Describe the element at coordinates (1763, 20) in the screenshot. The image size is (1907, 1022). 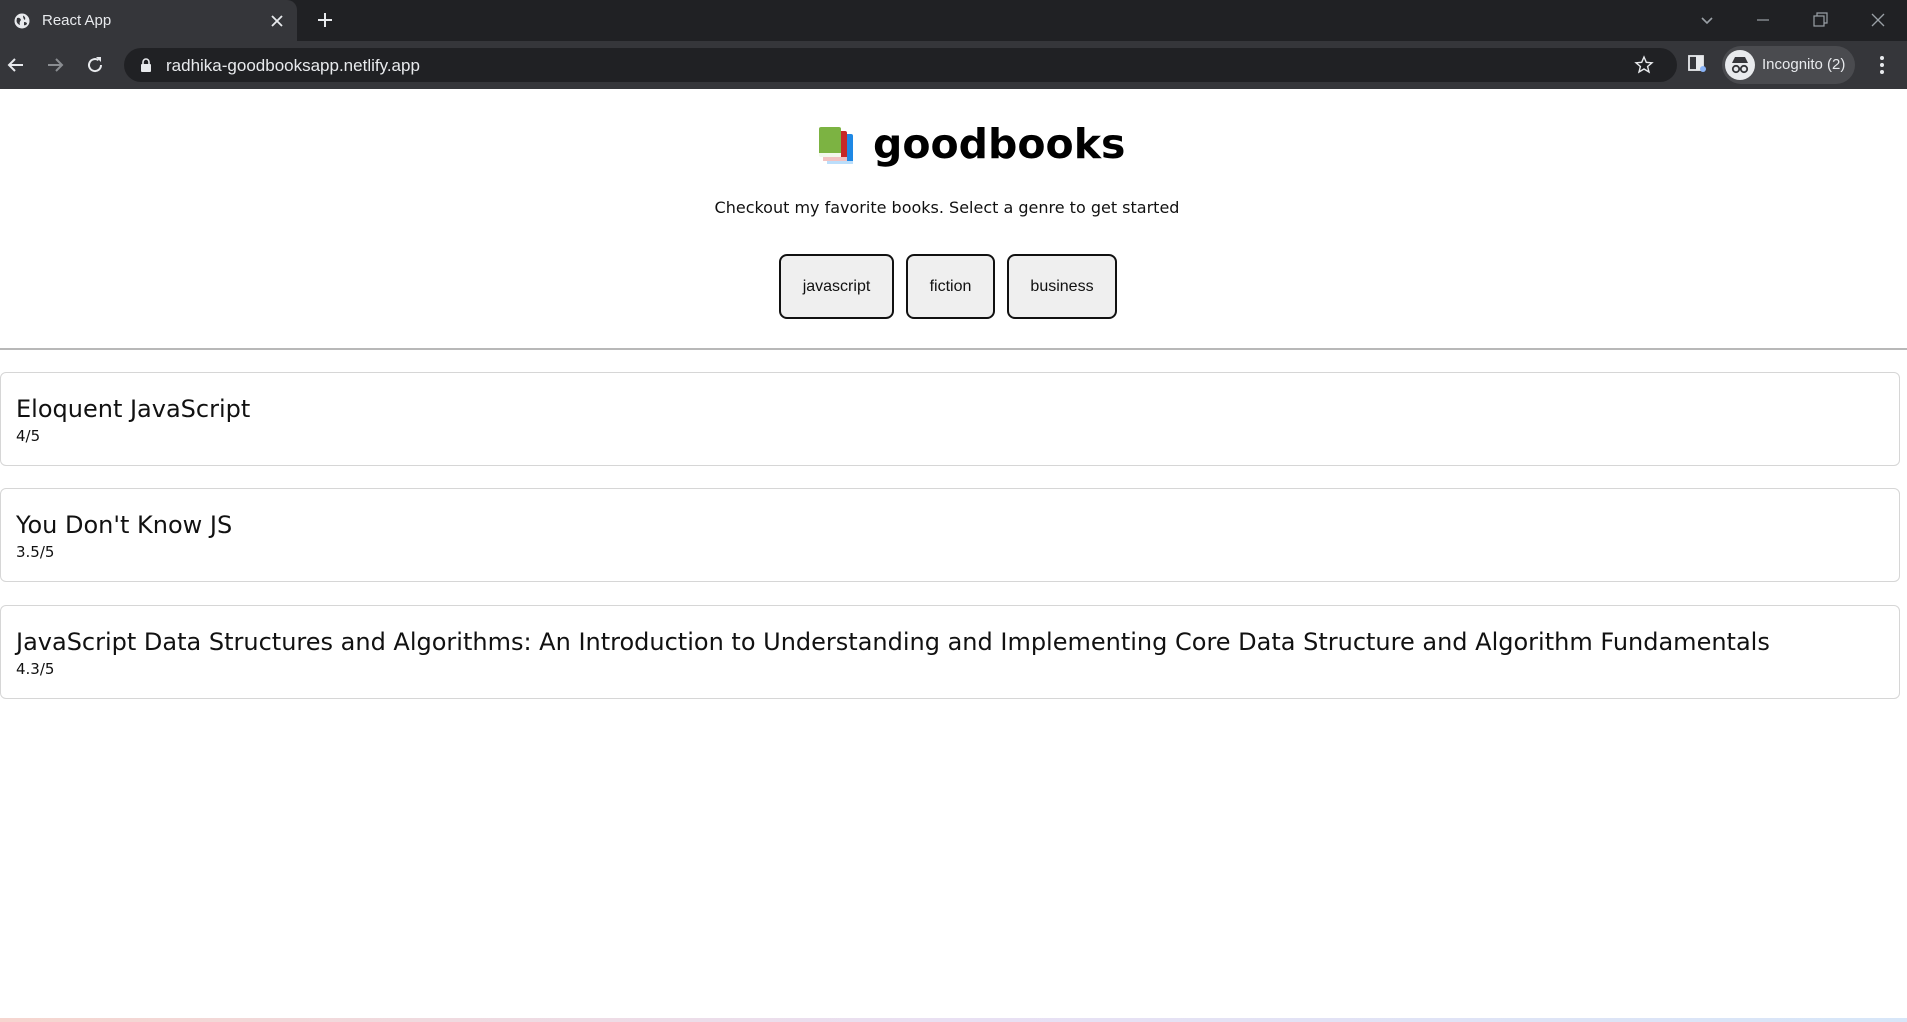
I see `minimize-icon` at that location.